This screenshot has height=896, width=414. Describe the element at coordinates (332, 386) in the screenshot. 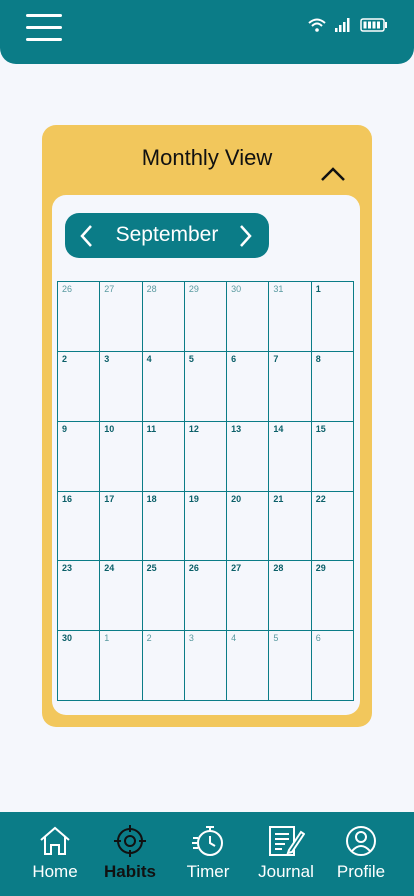

I see `calendar-day-cell: 8` at that location.